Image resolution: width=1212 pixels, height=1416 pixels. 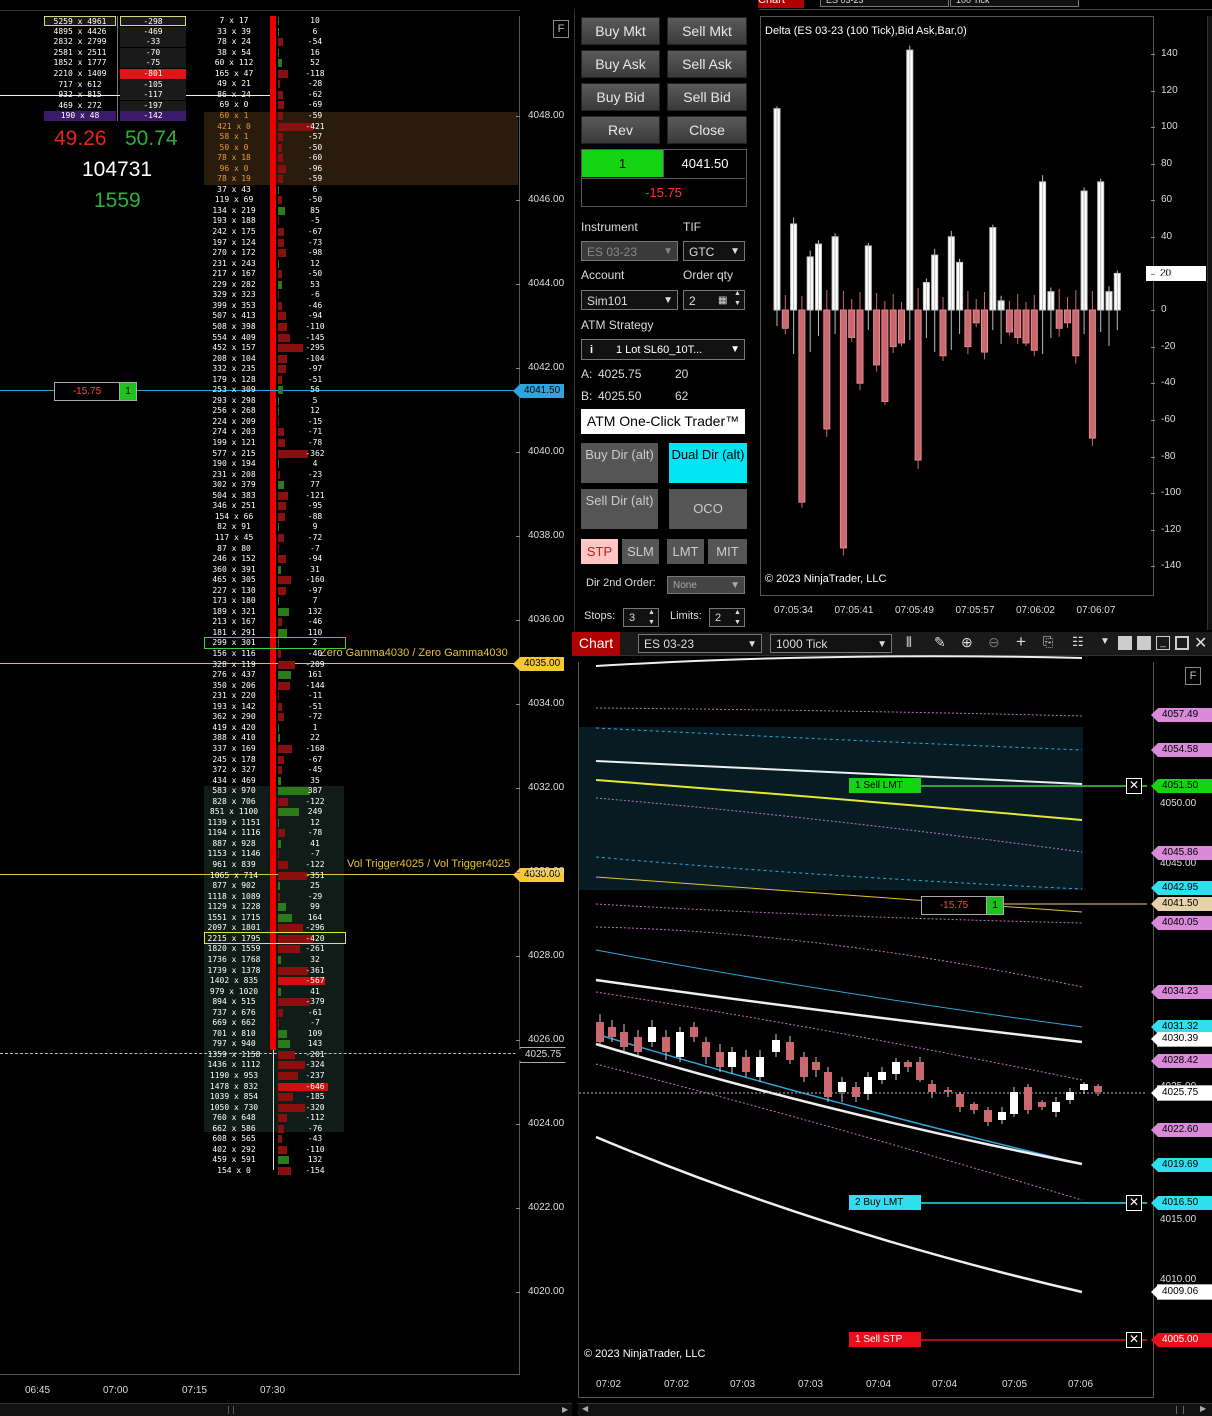 What do you see at coordinates (895, 1409) in the screenshot?
I see `horizontal-scrollbar: ◀ ▶` at bounding box center [895, 1409].